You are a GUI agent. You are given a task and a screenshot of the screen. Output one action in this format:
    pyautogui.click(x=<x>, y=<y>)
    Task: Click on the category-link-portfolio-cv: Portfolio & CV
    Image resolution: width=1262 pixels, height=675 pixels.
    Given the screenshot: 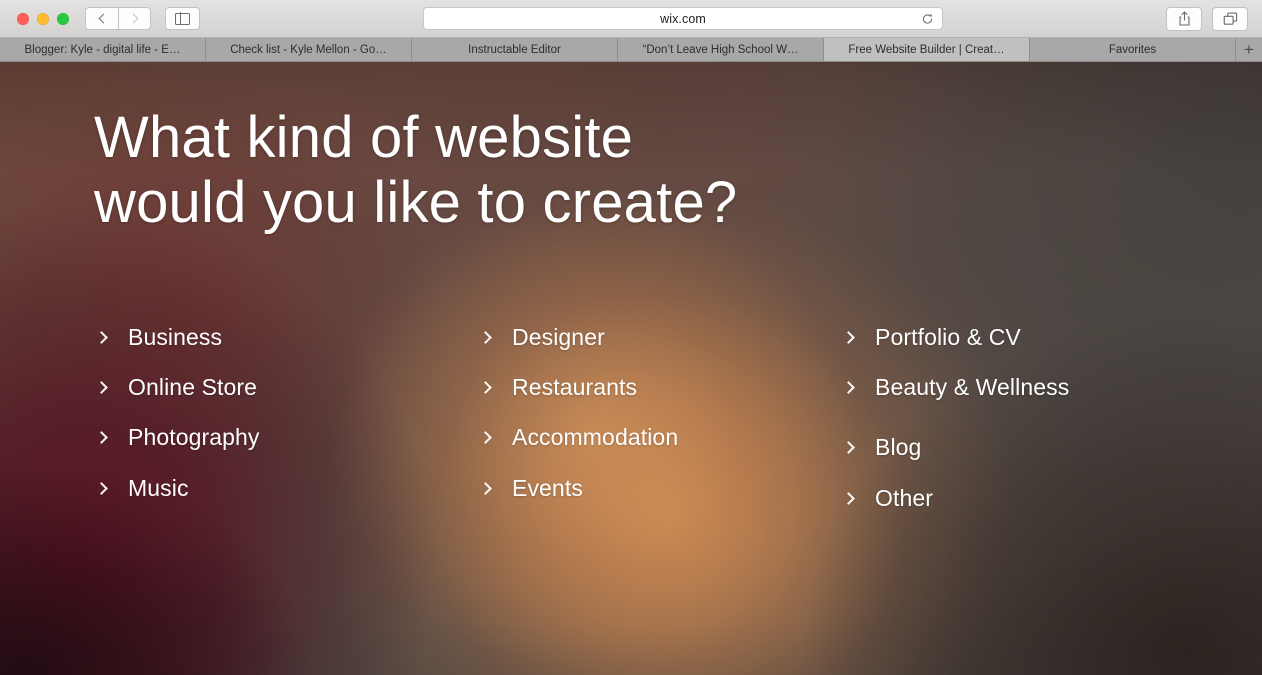 What is the action you would take?
    pyautogui.click(x=931, y=337)
    